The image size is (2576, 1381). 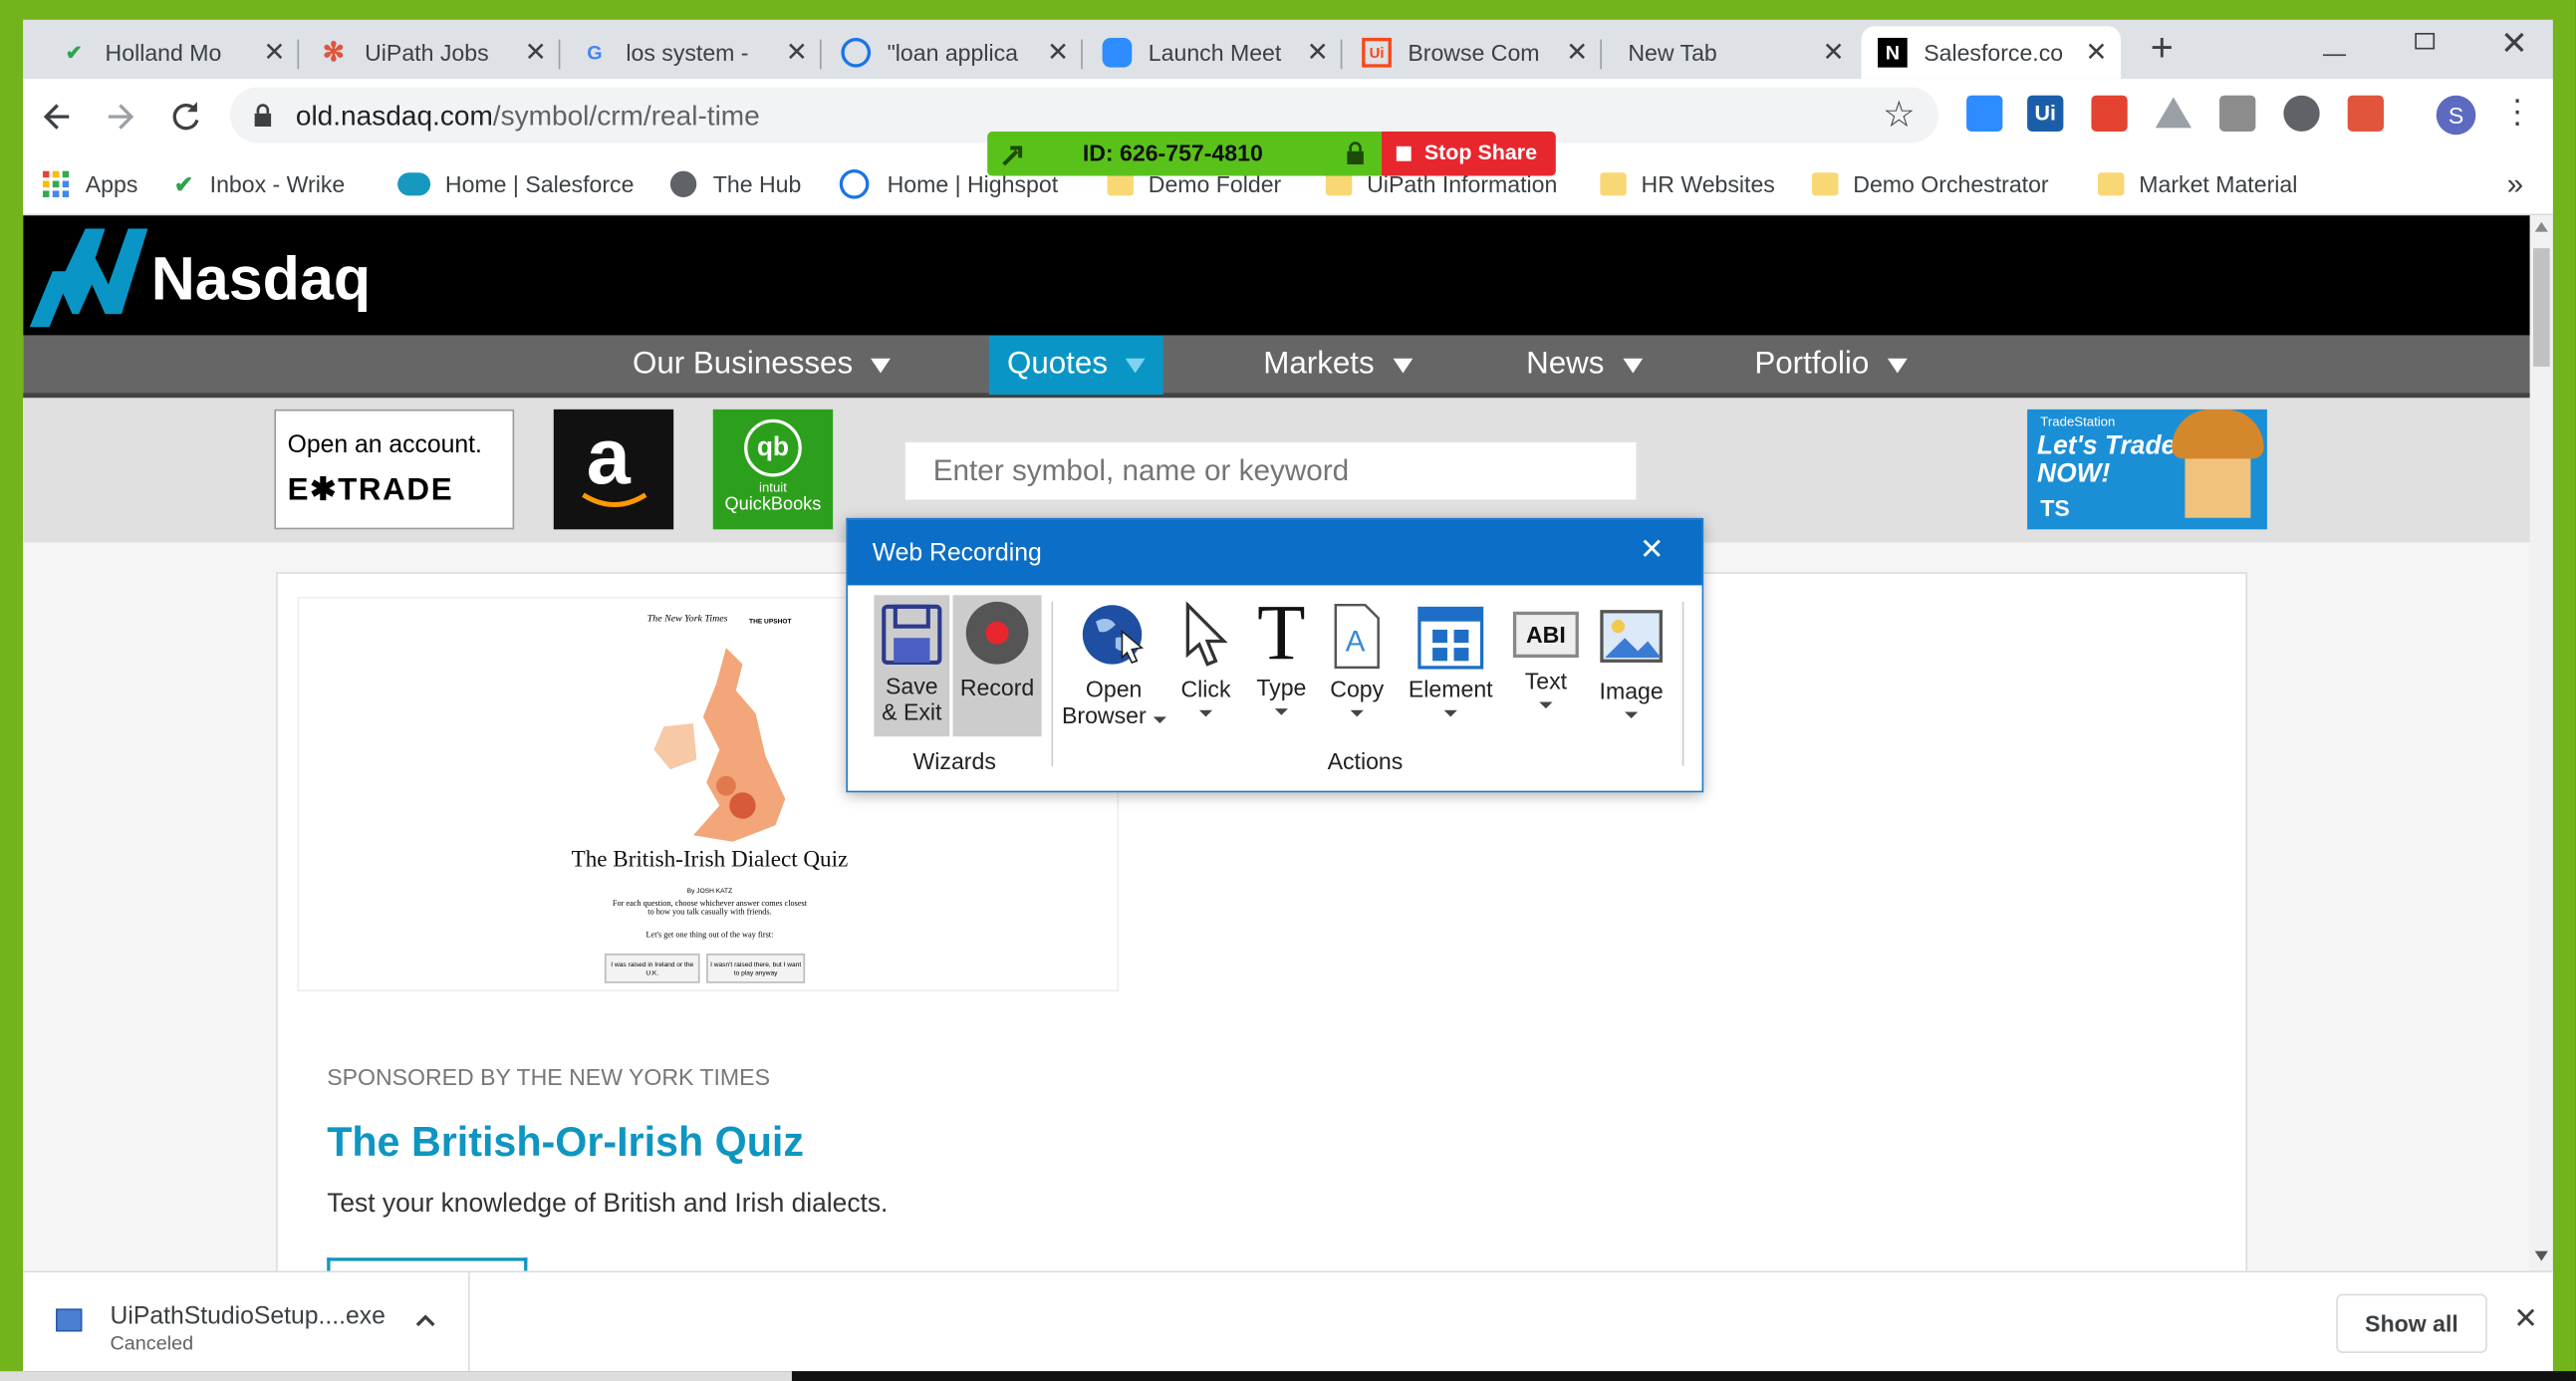 I want to click on tab-separator, so click(x=1341, y=54).